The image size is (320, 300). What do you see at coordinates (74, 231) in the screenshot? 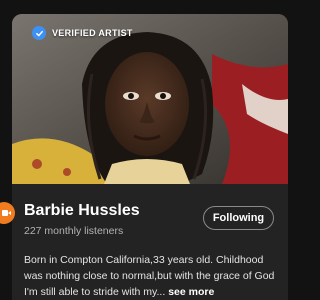
I see `monthly-listeners: 227 monthly listeners` at bounding box center [74, 231].